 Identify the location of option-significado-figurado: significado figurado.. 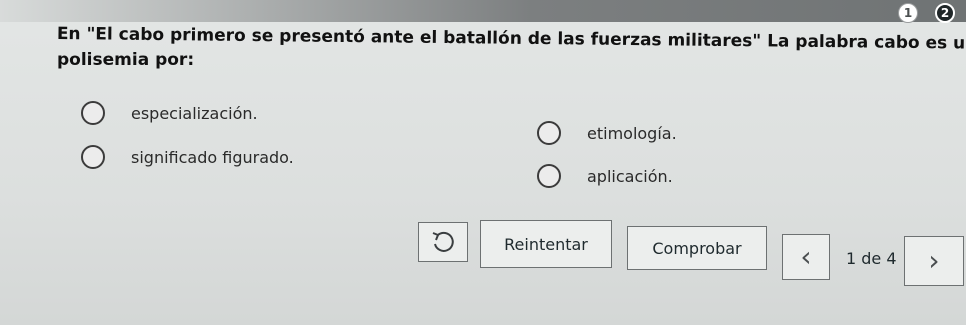
(187, 157).